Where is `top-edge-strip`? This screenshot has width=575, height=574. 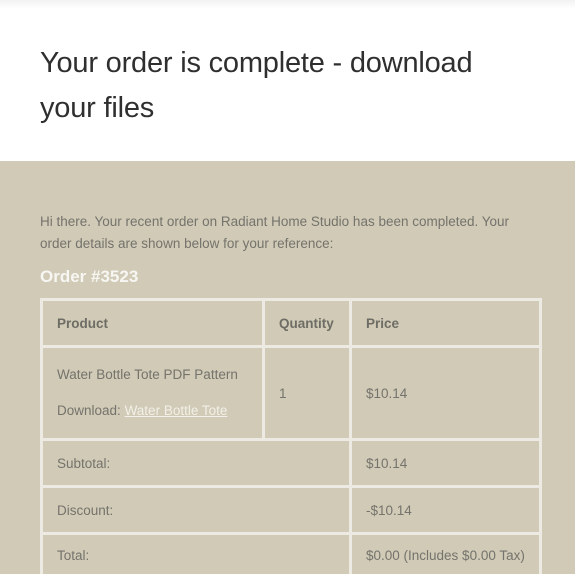 top-edge-strip is located at coordinates (287, 4).